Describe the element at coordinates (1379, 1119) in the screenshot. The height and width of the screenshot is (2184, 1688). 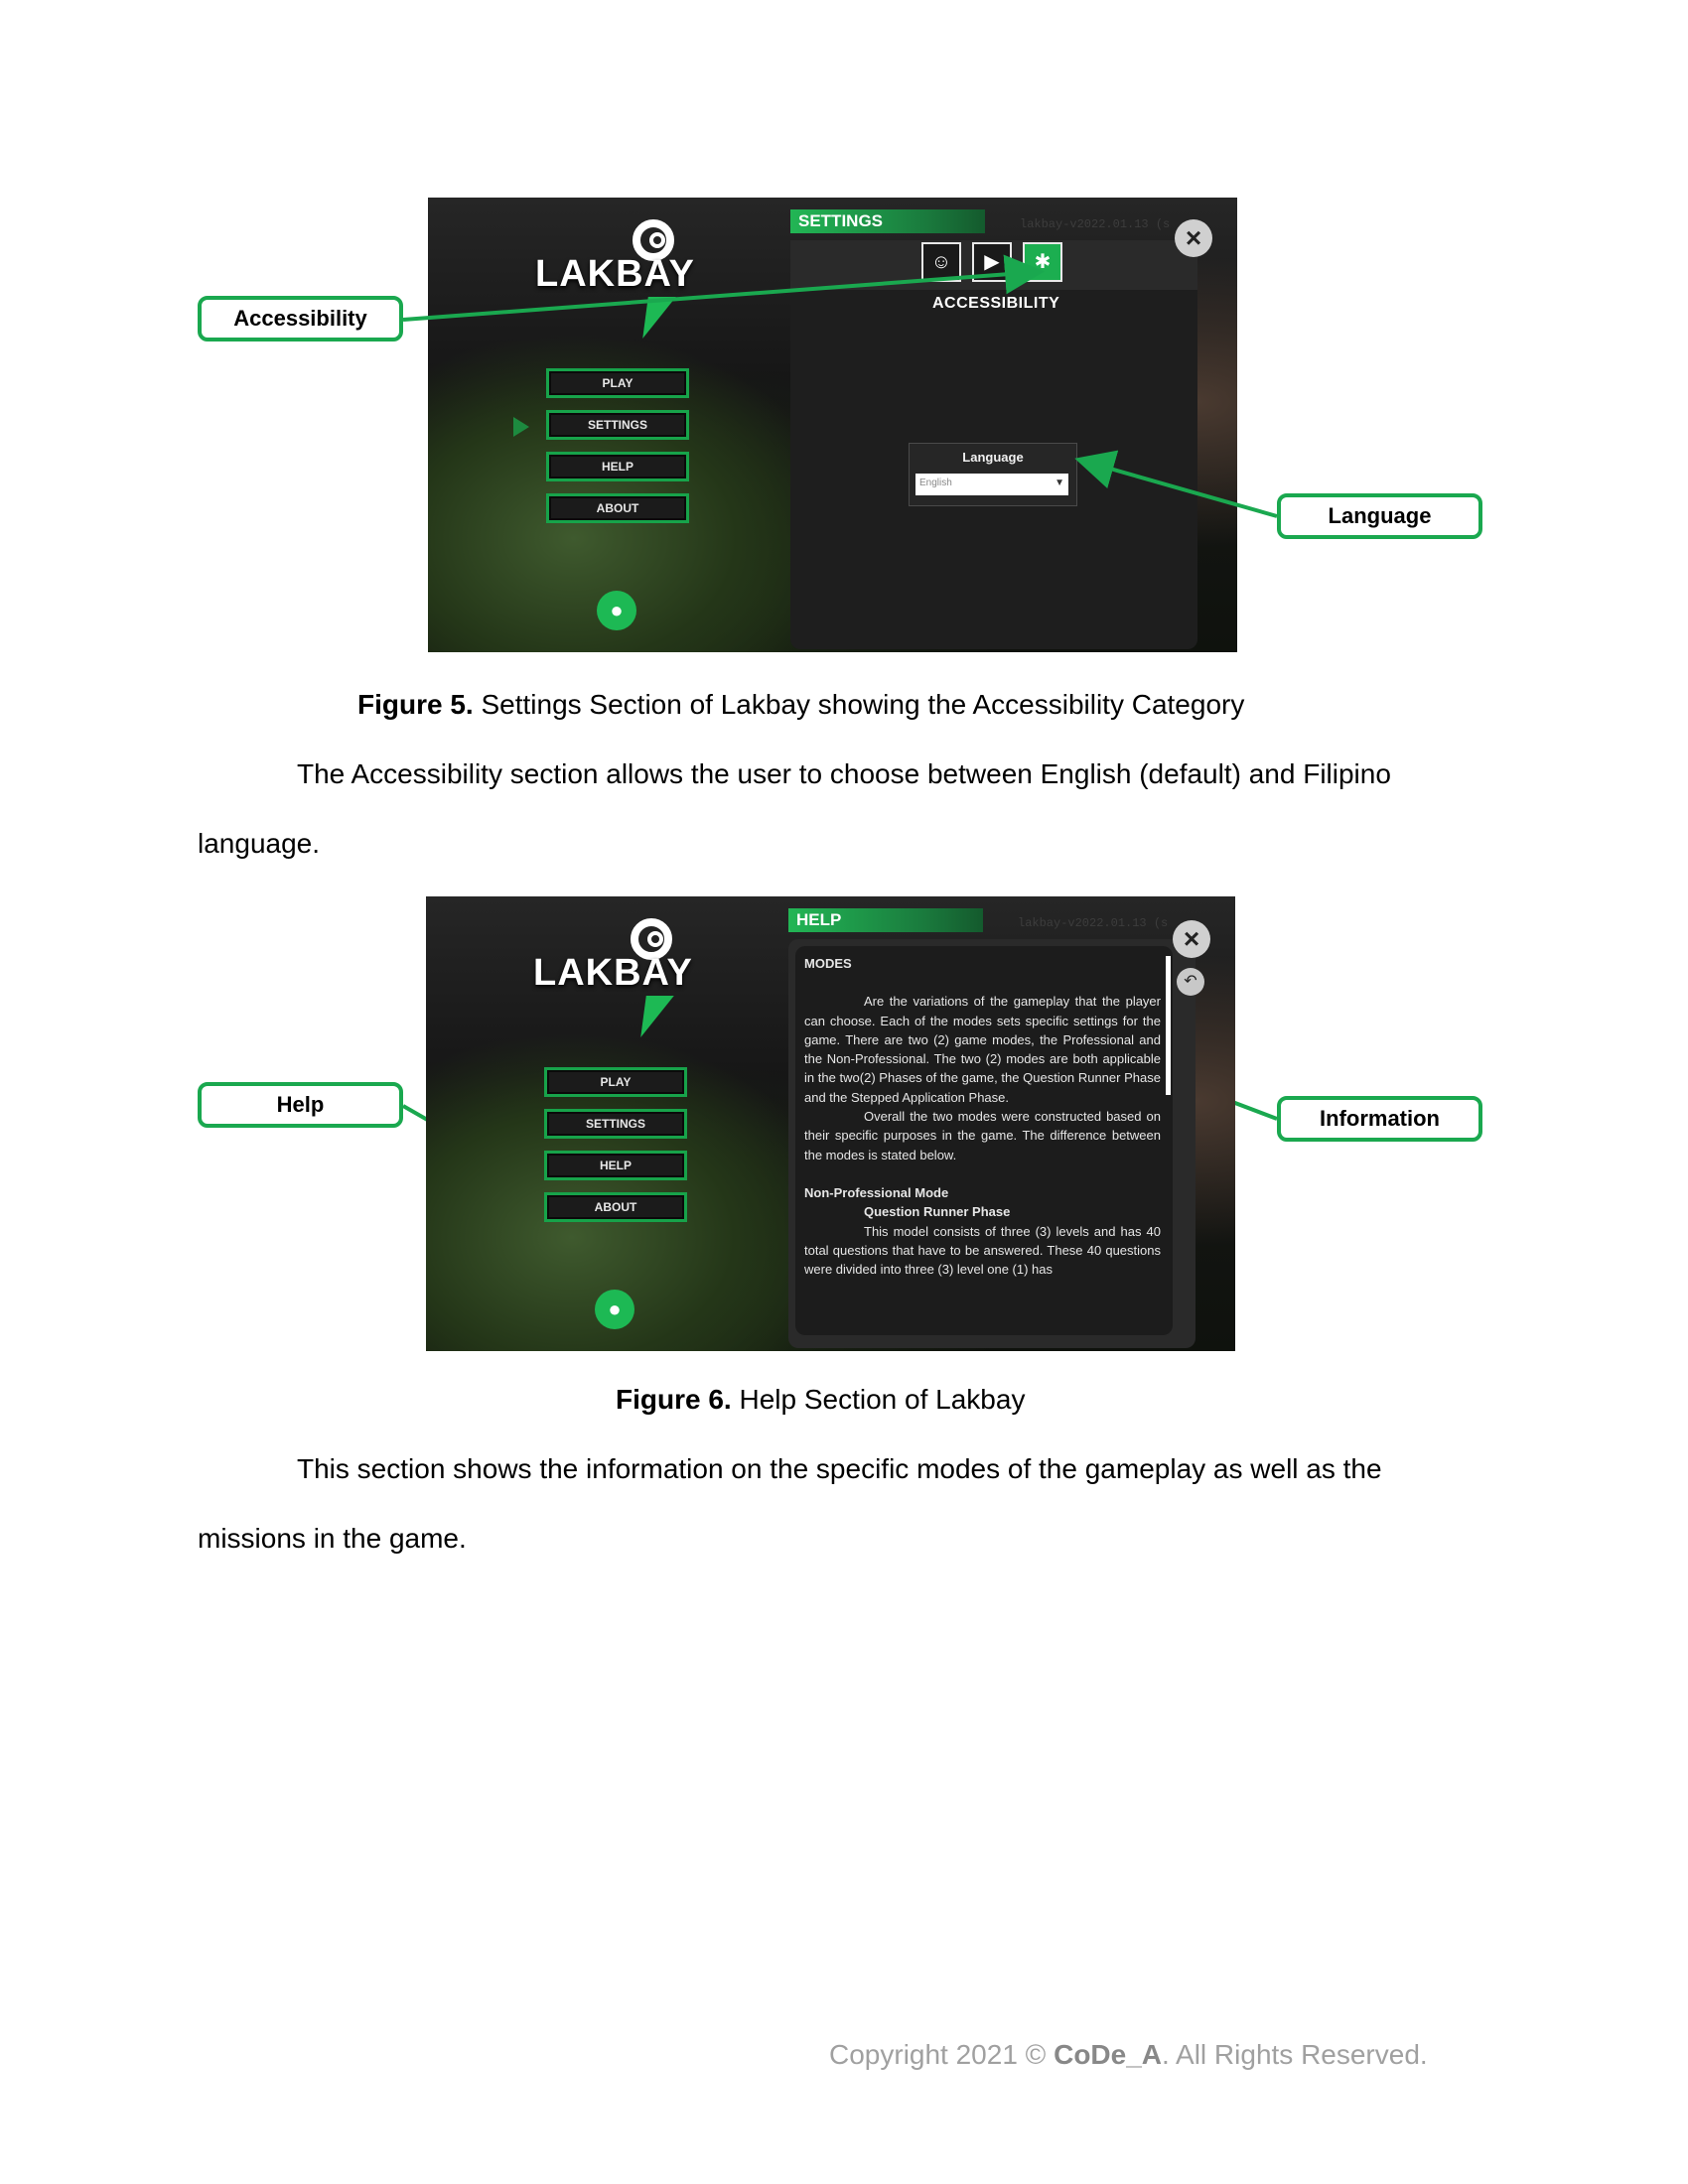
I see `callout-information: Information` at that location.